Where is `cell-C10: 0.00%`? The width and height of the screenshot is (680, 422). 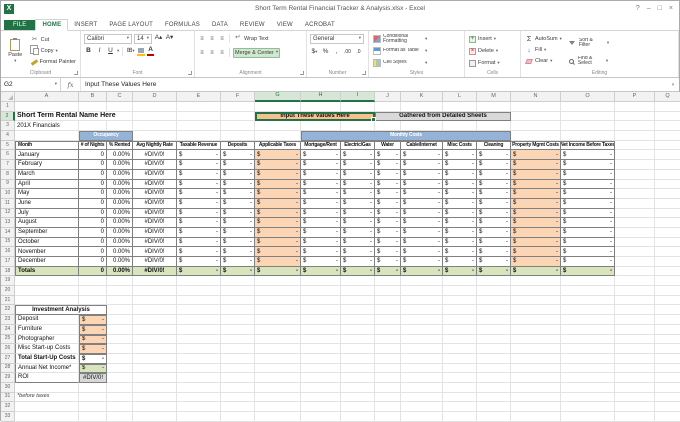 cell-C10: 0.00% is located at coordinates (120, 194).